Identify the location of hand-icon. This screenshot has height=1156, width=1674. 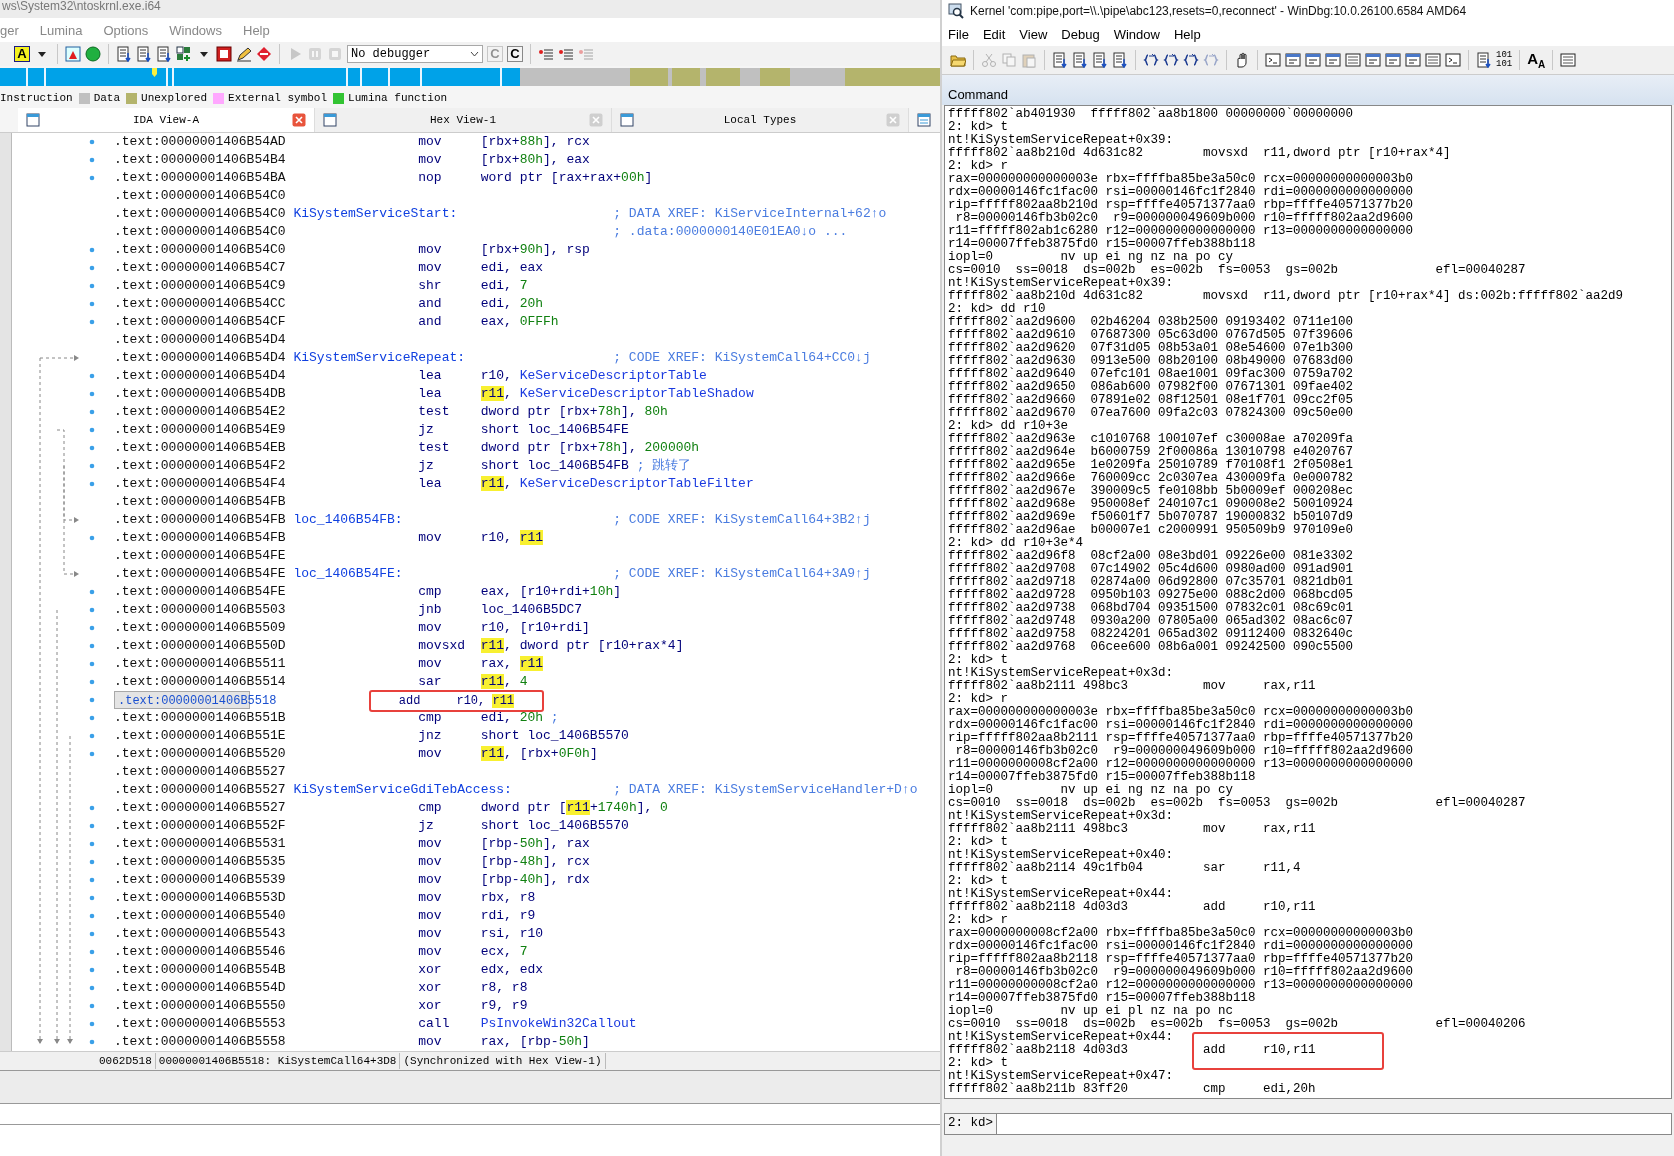
(1242, 60).